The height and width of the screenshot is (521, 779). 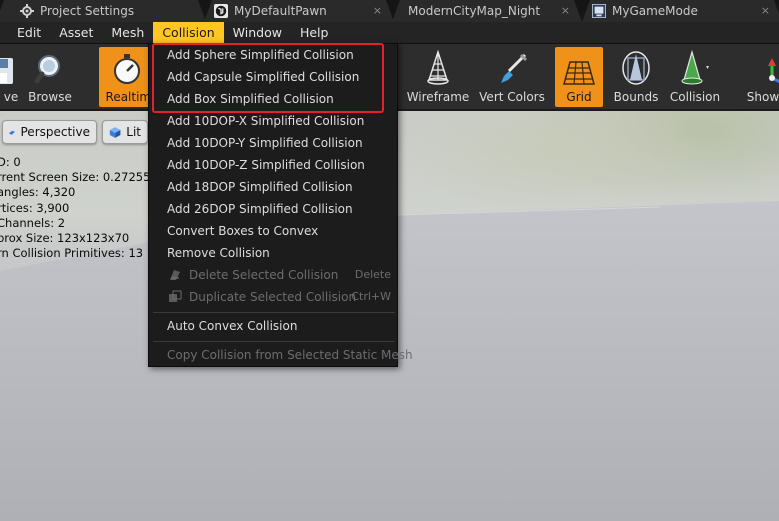 I want to click on stat-collision-primitives: rn Collision Primitives: 13, so click(x=72, y=253).